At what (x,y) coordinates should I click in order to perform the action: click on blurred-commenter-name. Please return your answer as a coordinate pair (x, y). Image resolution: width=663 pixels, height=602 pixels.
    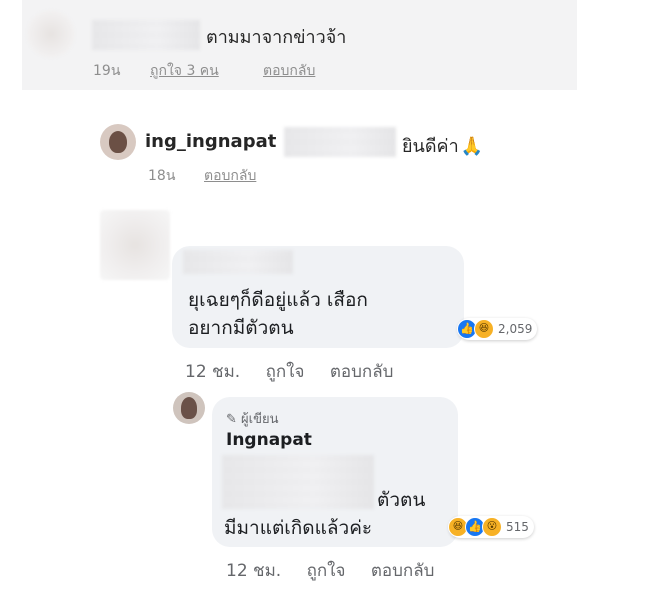
    Looking at the image, I should click on (238, 262).